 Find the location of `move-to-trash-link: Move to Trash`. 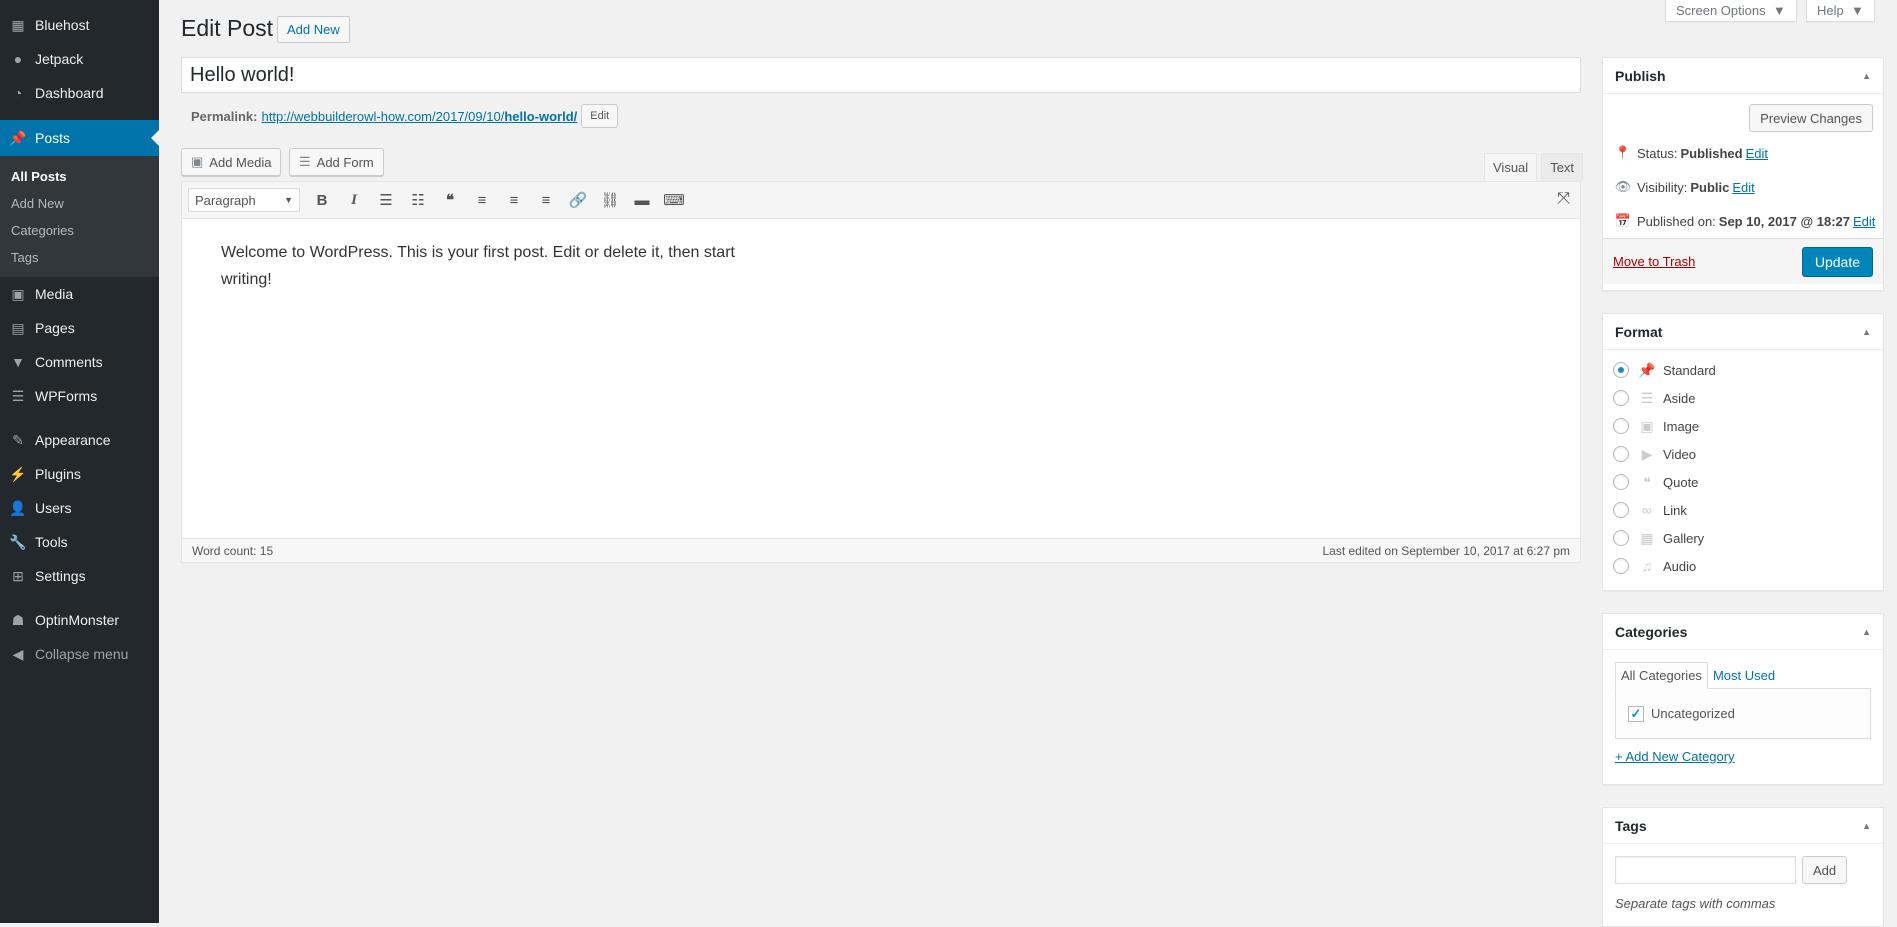

move-to-trash-link: Move to Trash is located at coordinates (1654, 261).